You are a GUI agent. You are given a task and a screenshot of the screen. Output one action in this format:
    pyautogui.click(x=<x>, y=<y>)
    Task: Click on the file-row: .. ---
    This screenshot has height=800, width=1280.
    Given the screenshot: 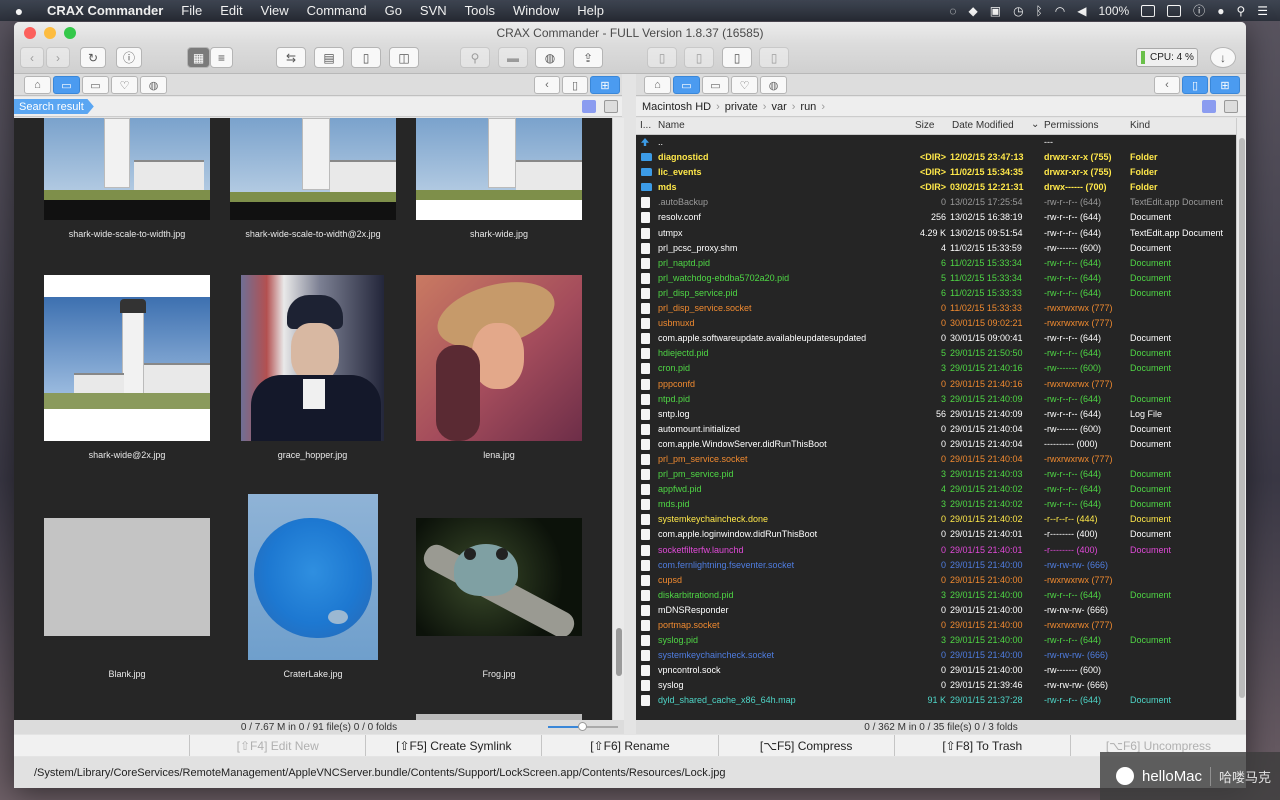 What is the action you would take?
    pyautogui.click(x=936, y=142)
    